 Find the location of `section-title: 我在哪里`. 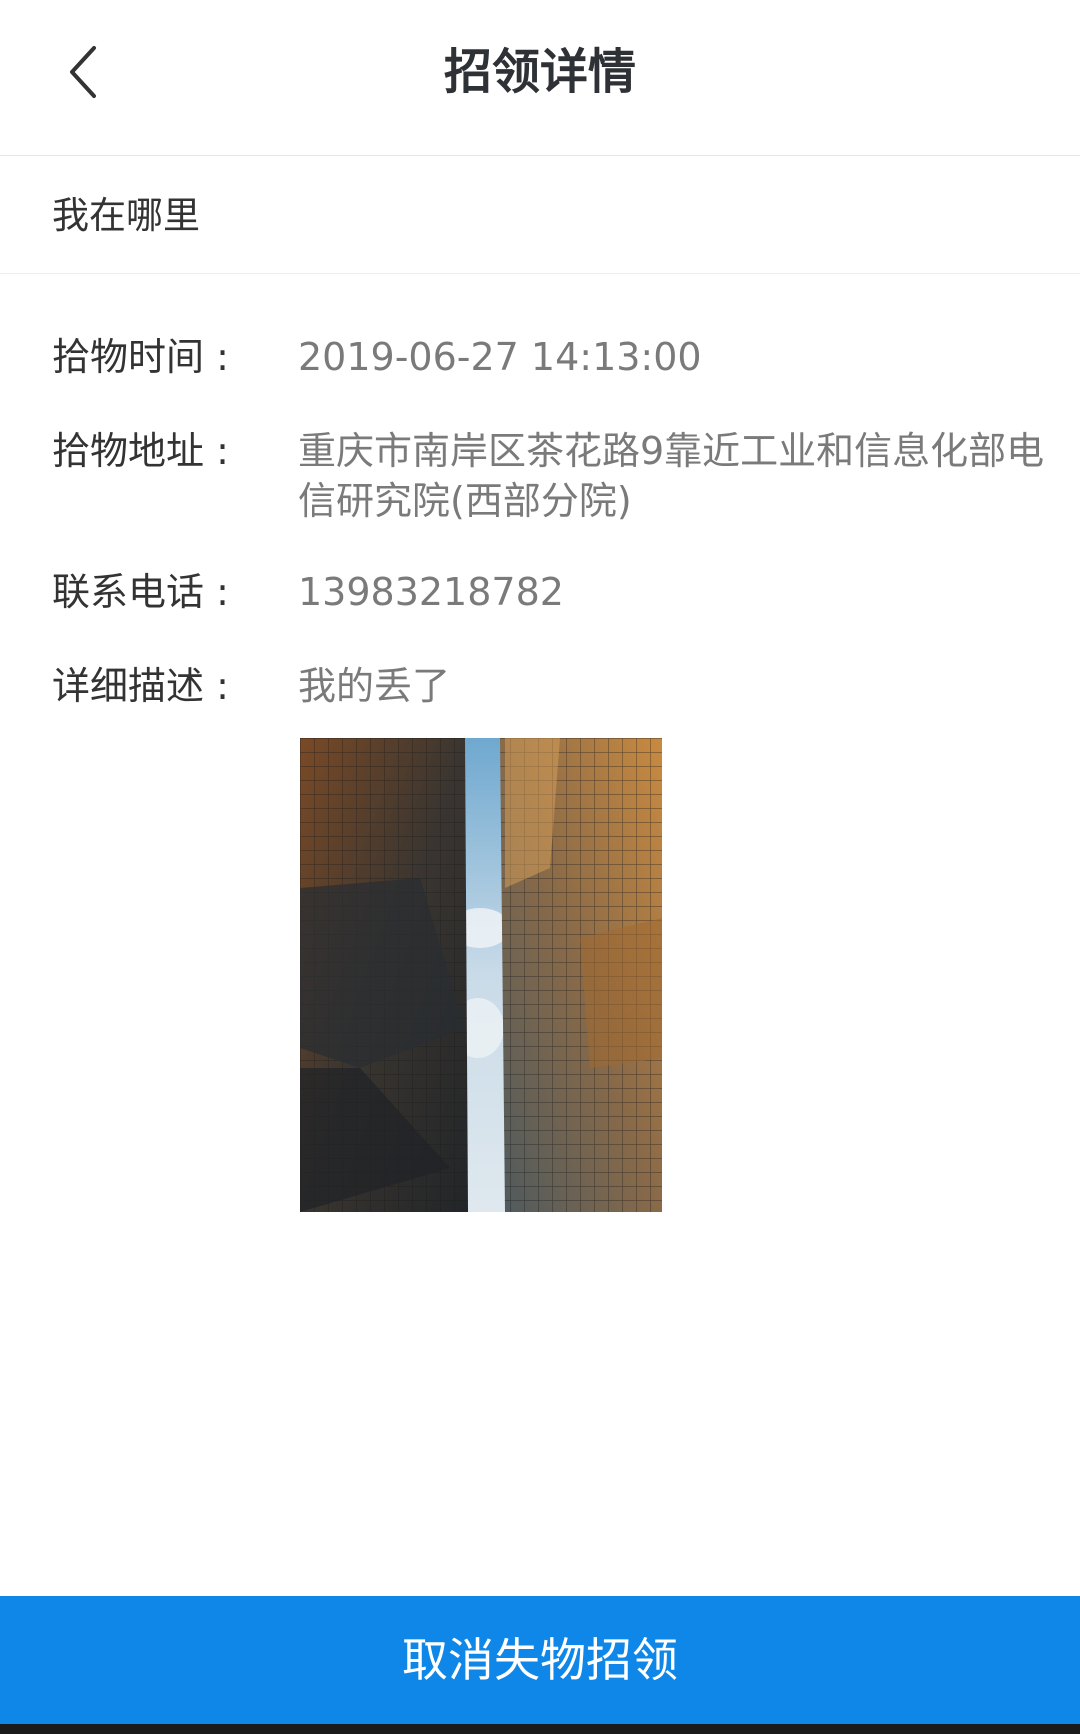

section-title: 我在哪里 is located at coordinates (126, 215).